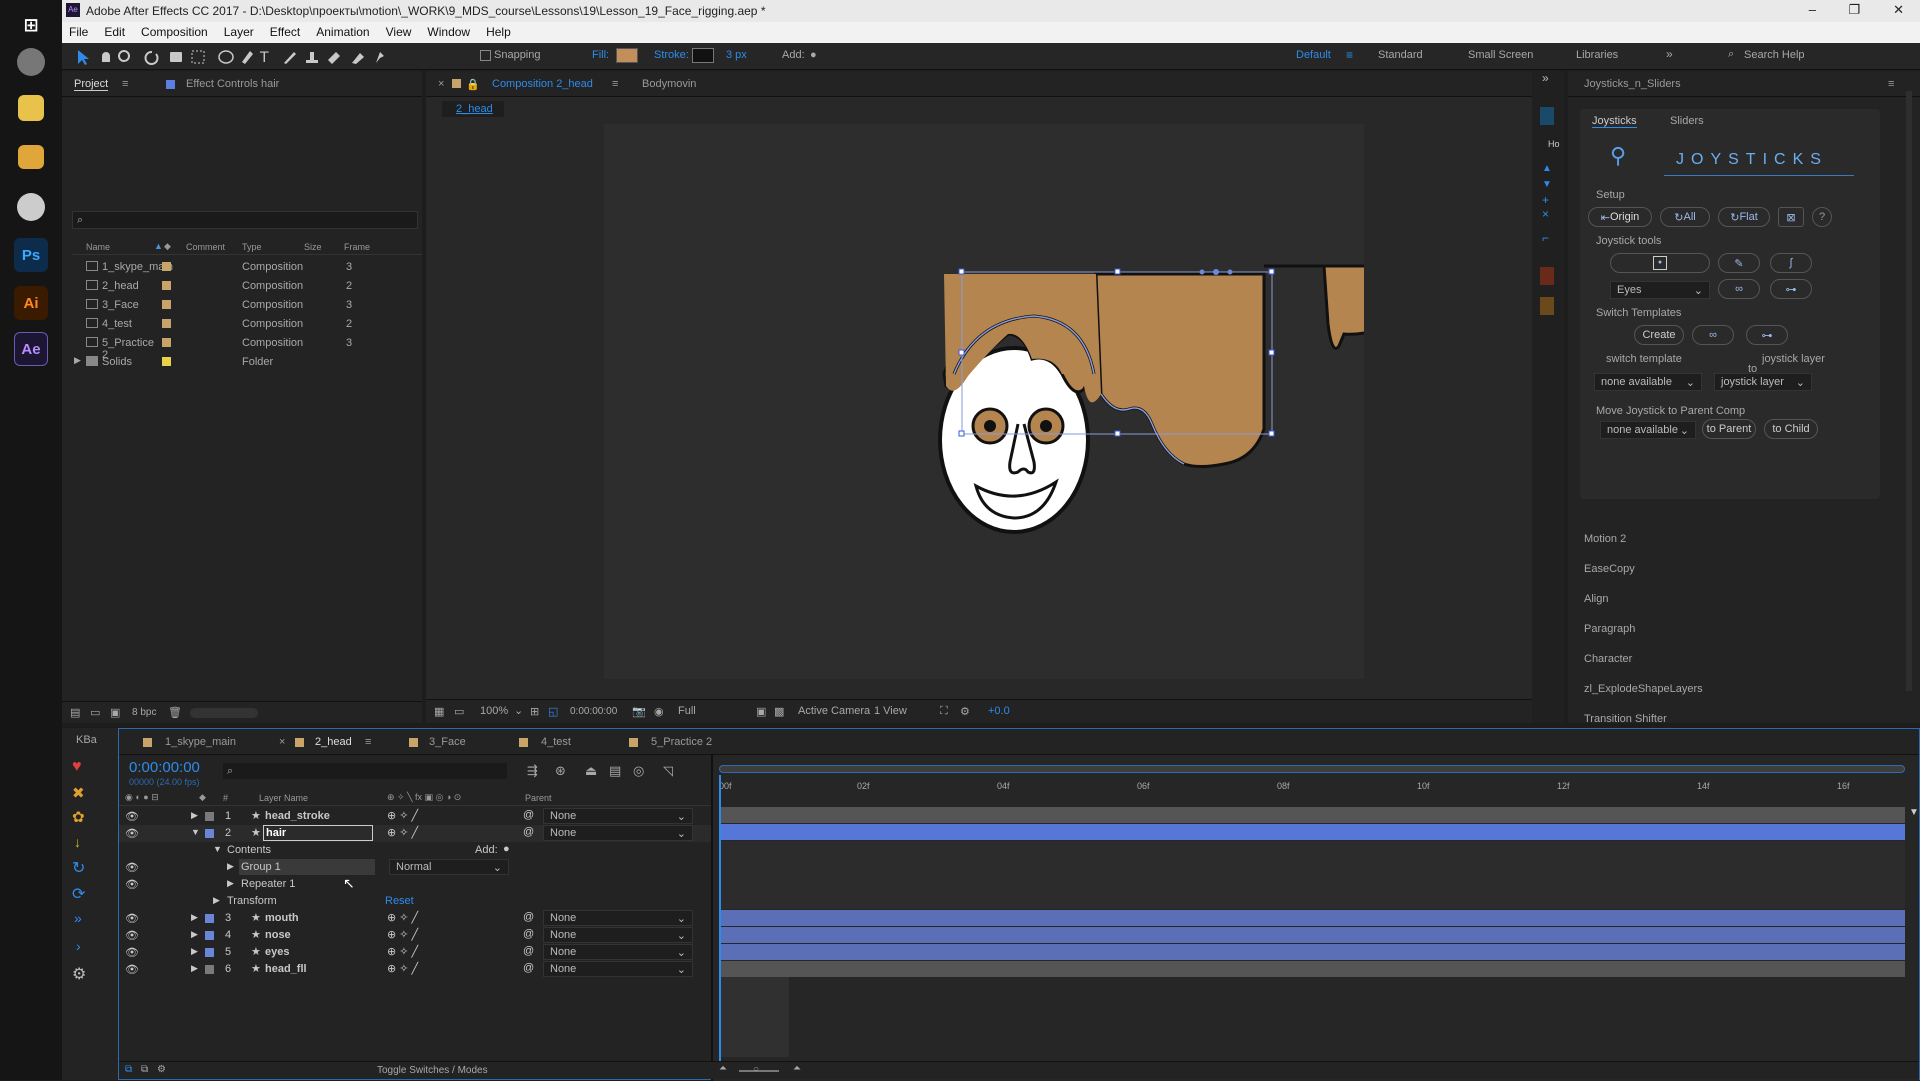 The height and width of the screenshot is (1081, 1920). Describe the element at coordinates (627, 55) in the screenshot. I see `fill-swatch` at that location.